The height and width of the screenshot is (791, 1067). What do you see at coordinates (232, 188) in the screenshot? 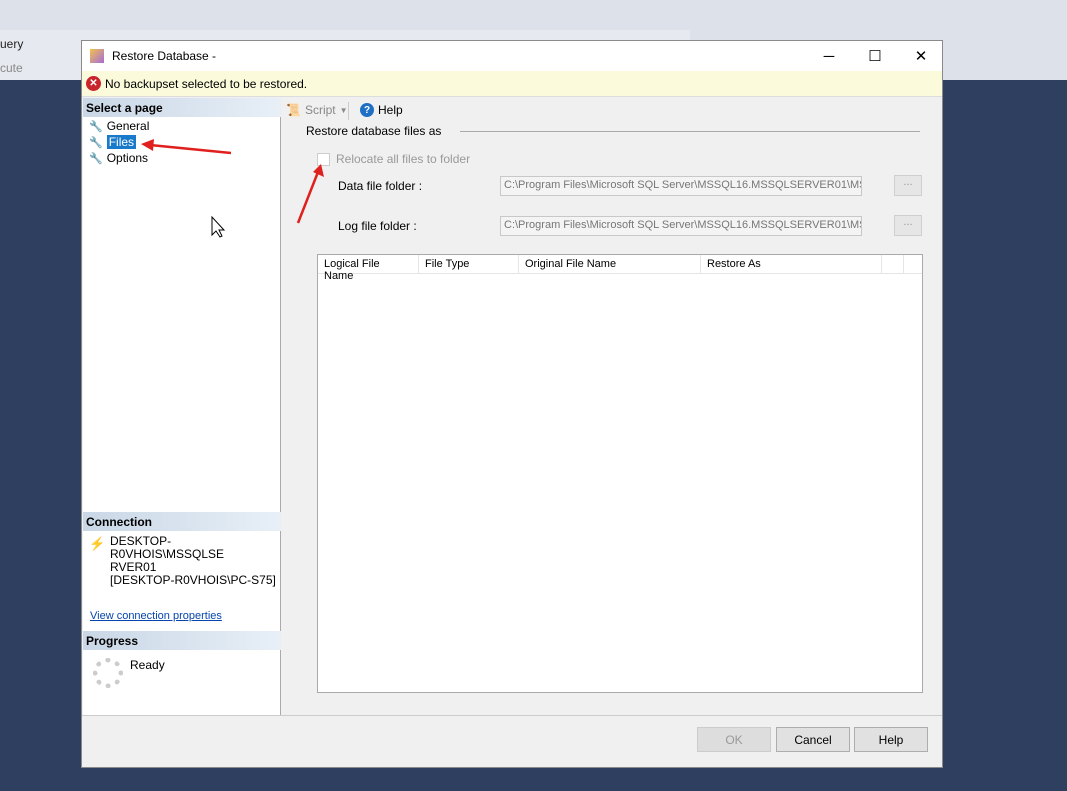
I see `annotation-arrows` at bounding box center [232, 188].